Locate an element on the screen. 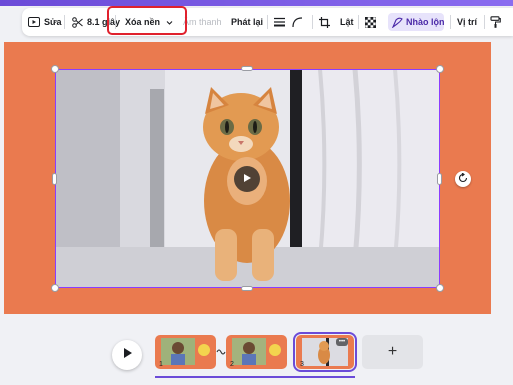 The image size is (513, 385). resize-handle-bottom-right is located at coordinates (440, 288).